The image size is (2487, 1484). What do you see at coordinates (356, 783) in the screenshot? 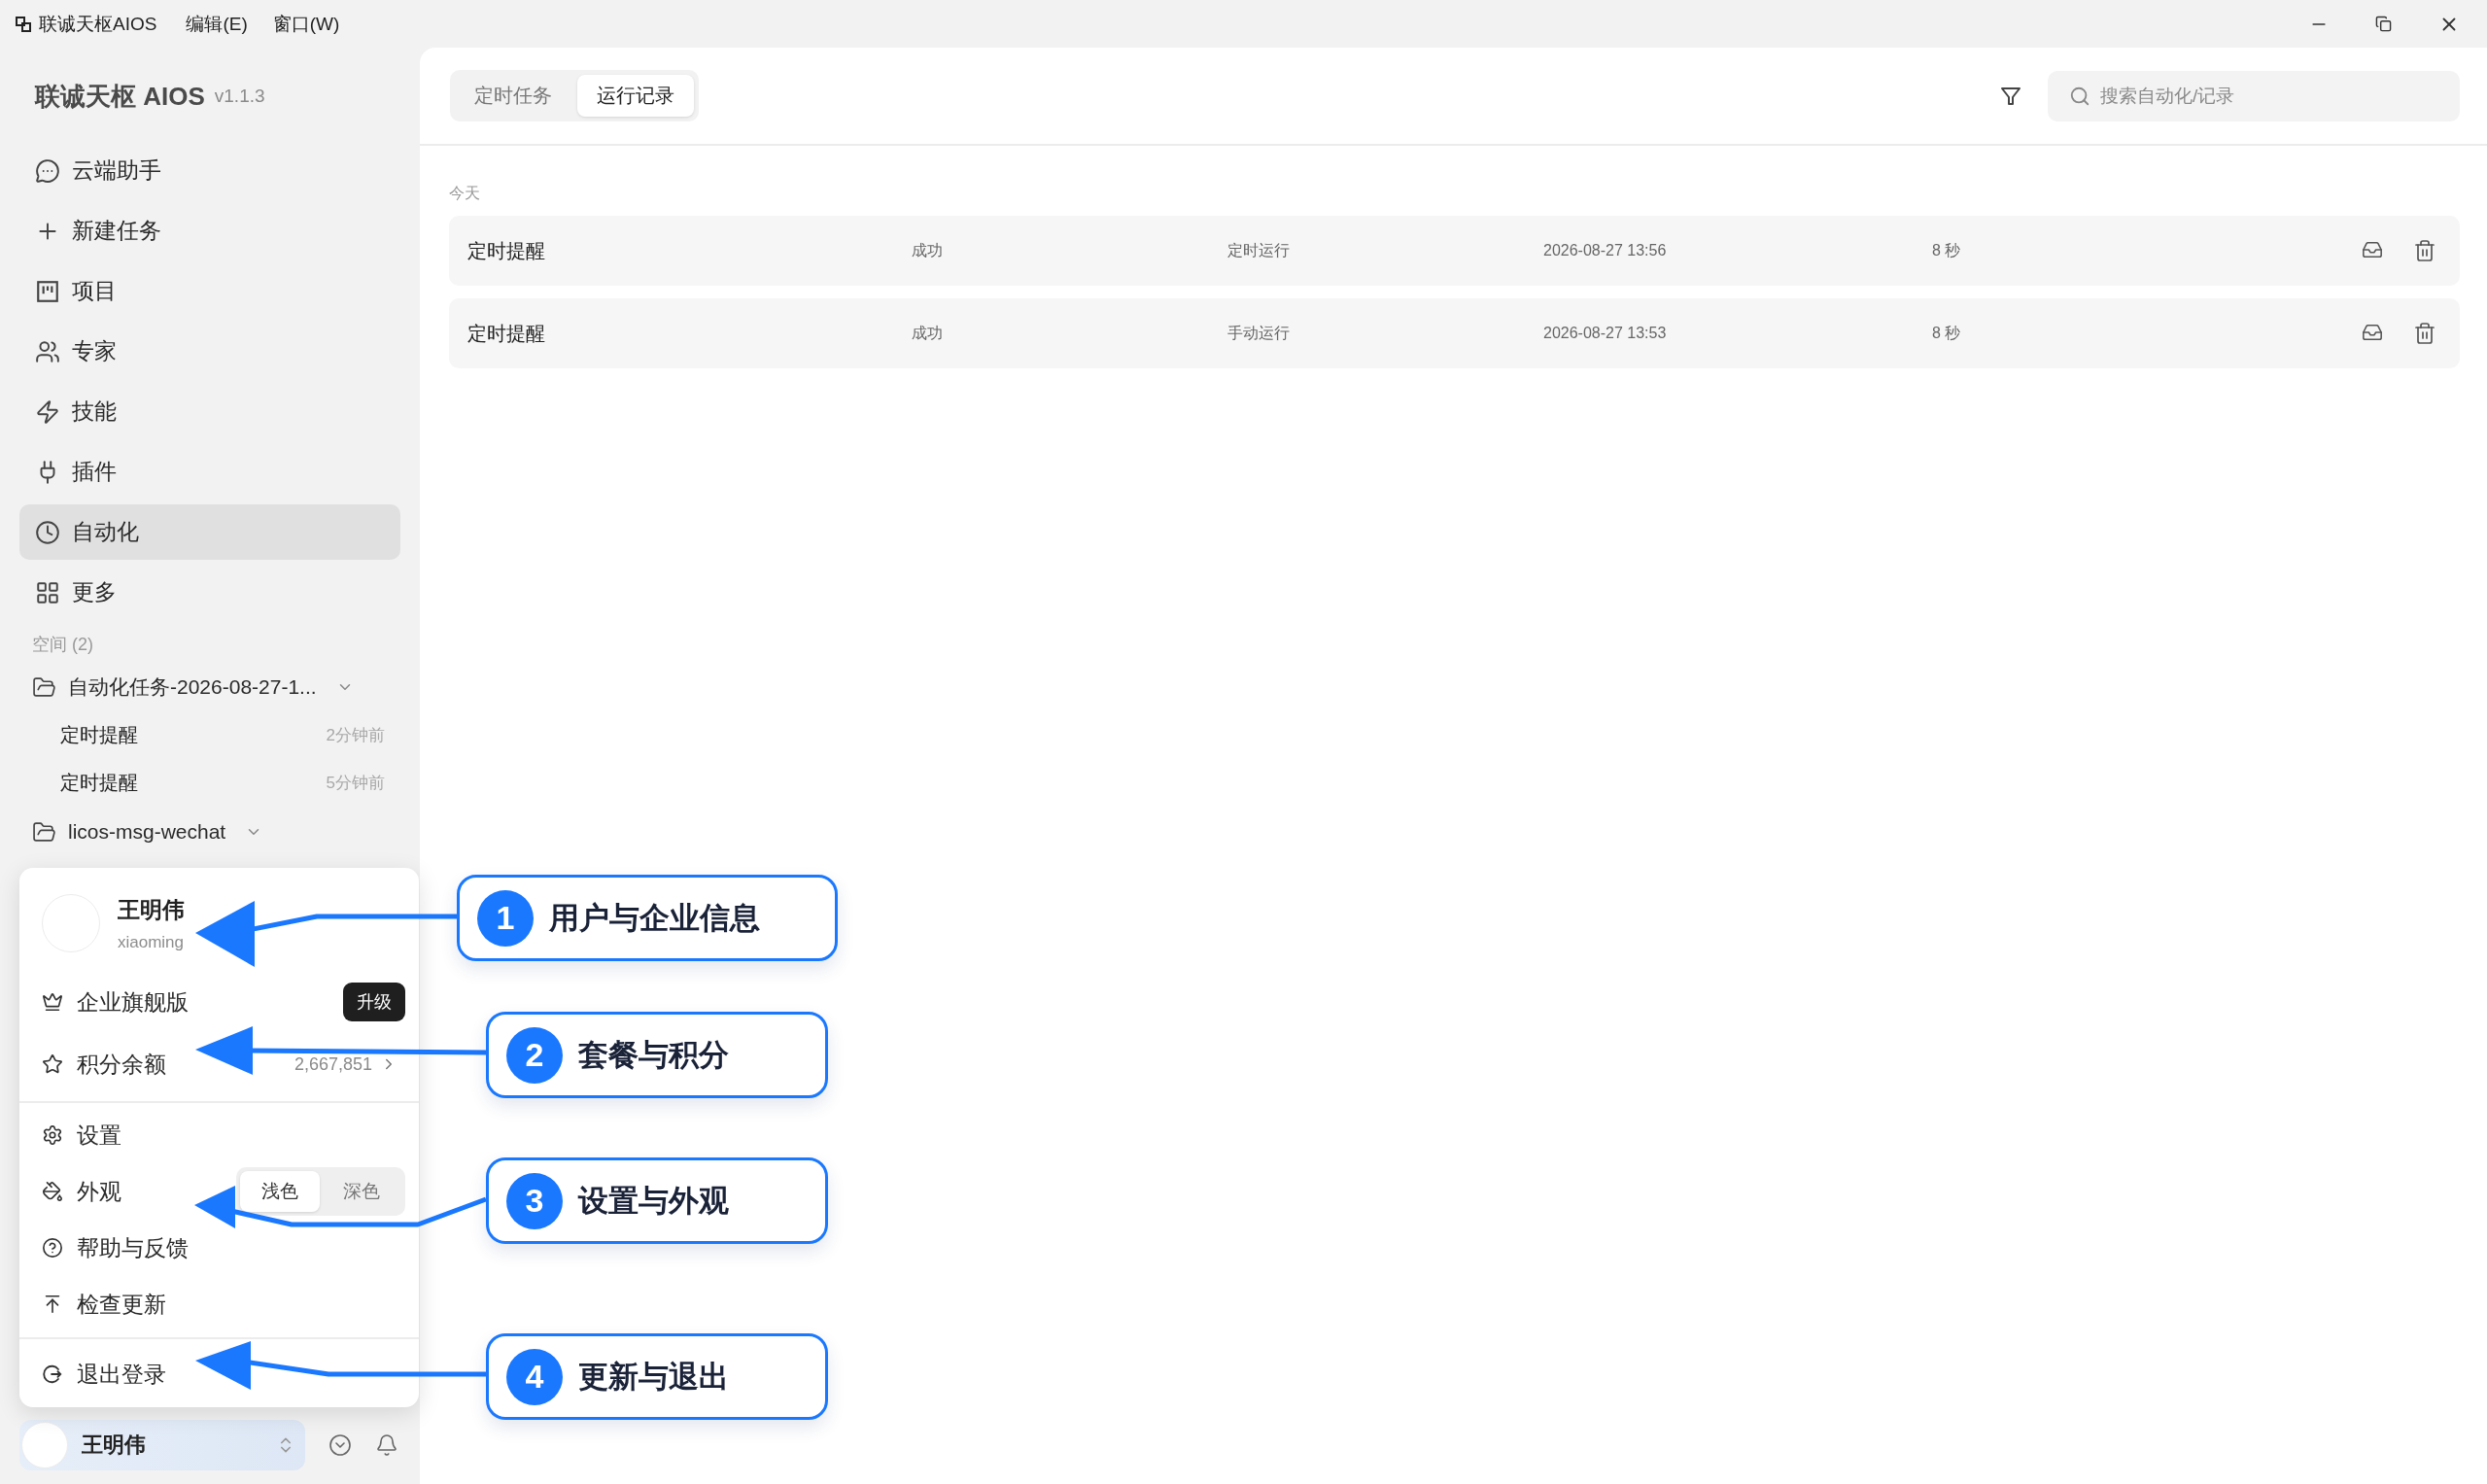
I see `task-time: 5分钟前` at bounding box center [356, 783].